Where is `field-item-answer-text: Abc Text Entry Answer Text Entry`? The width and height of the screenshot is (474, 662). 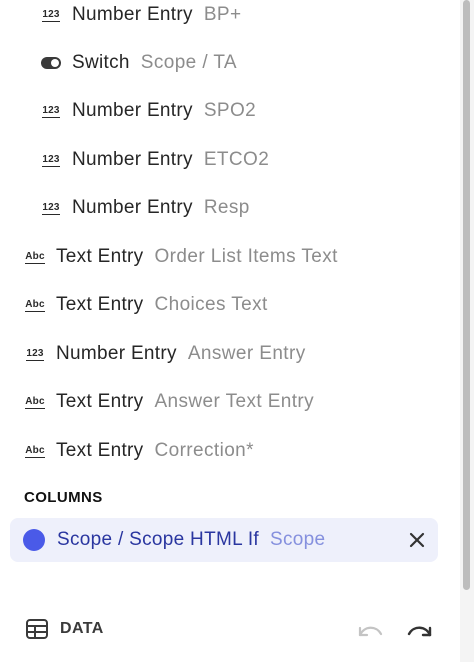 field-item-answer-text: Abc Text Entry Answer Text Entry is located at coordinates (169, 402).